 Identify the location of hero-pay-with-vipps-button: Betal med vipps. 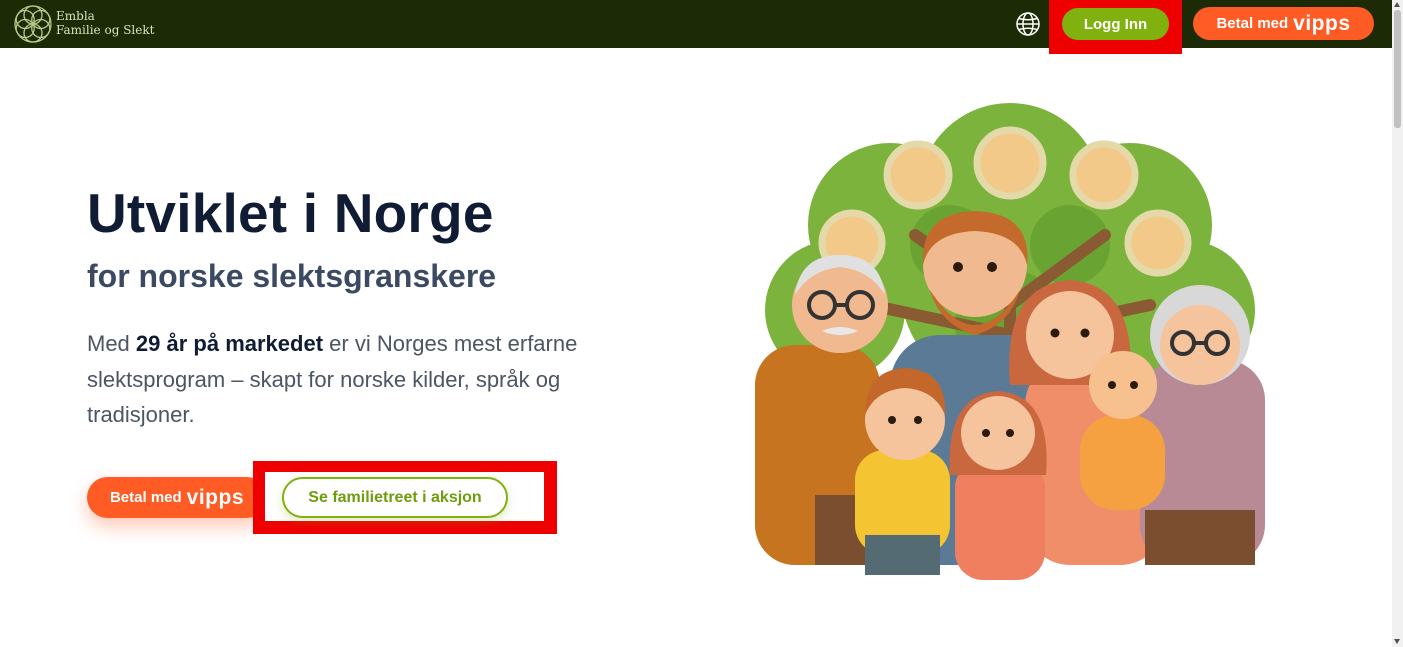
(177, 497).